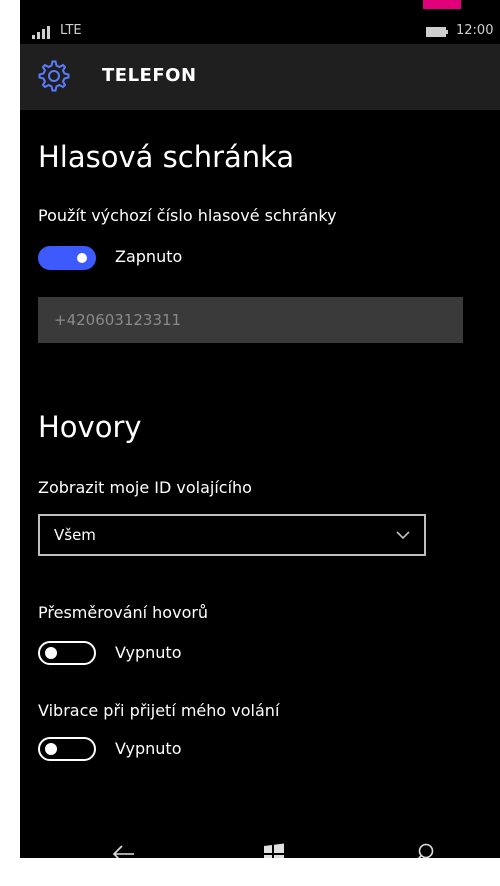 This screenshot has width=500, height=886. Describe the element at coordinates (41, 32) in the screenshot. I see `signal-strength-icon` at that location.